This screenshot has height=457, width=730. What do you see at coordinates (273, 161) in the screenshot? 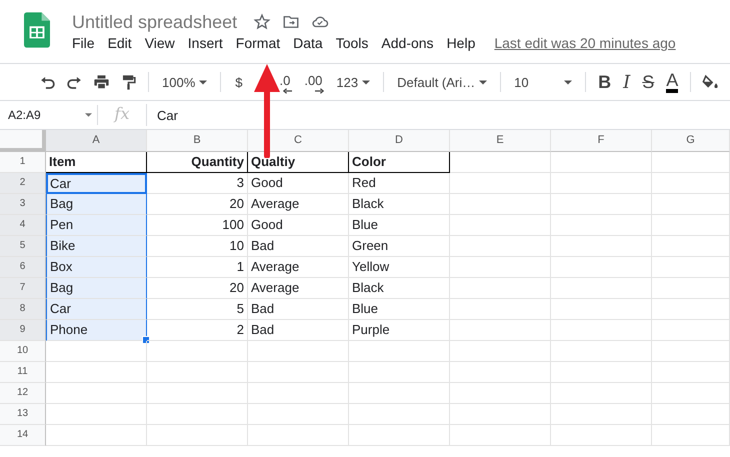
I see `cell-text: Qualtiy` at bounding box center [273, 161].